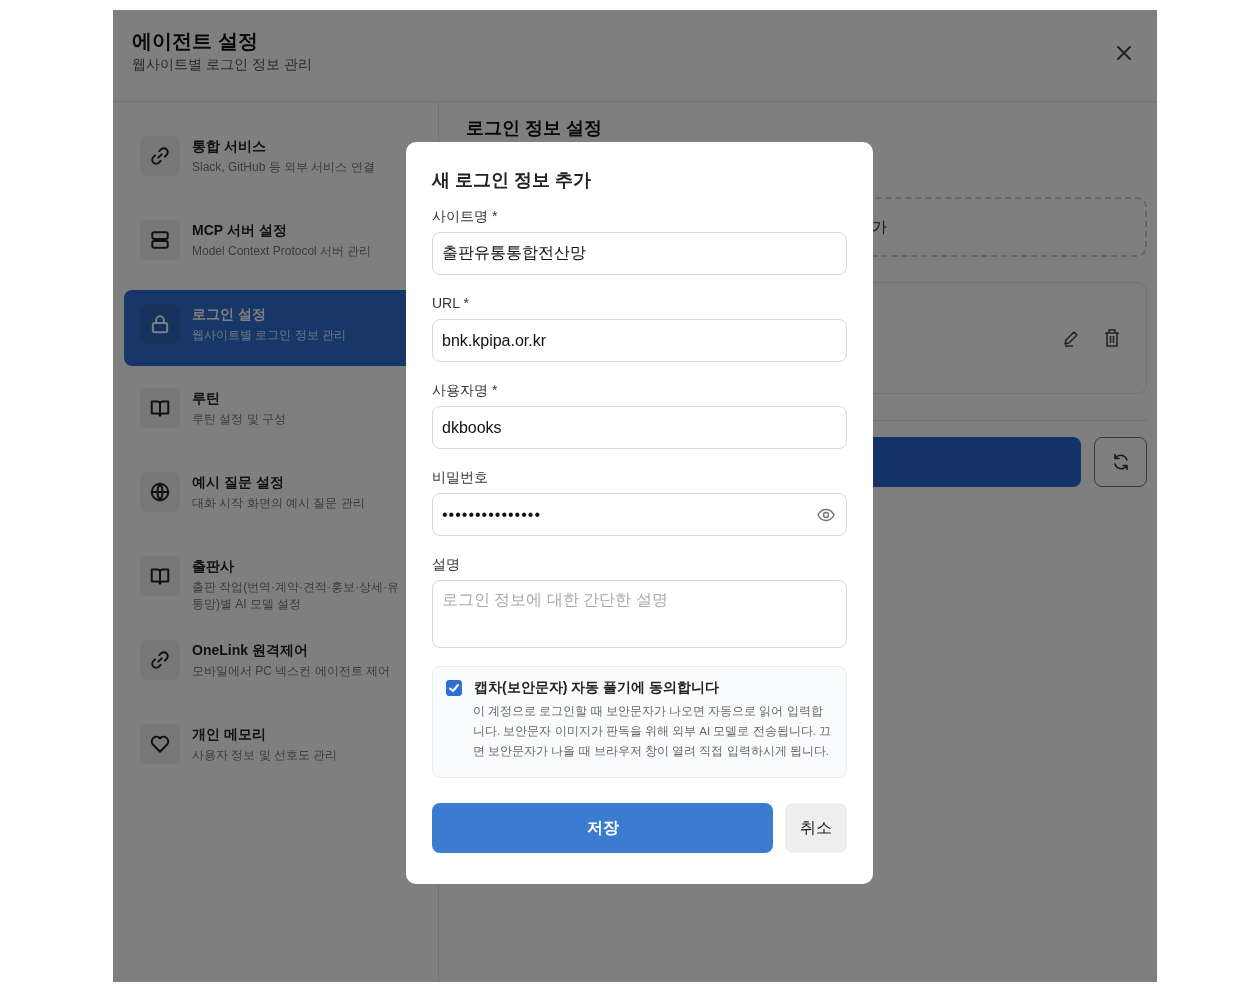  I want to click on window-subtitle: 웹사이트별 로그인 정보 관리, so click(222, 65).